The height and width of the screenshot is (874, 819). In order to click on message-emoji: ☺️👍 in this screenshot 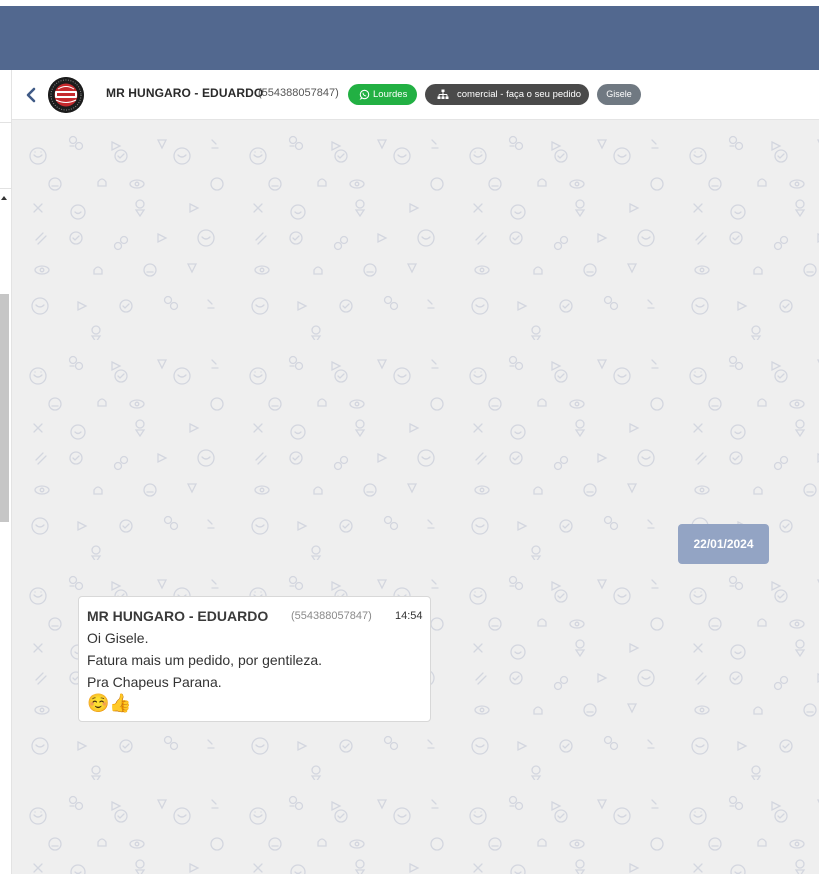, I will do `click(109, 703)`.